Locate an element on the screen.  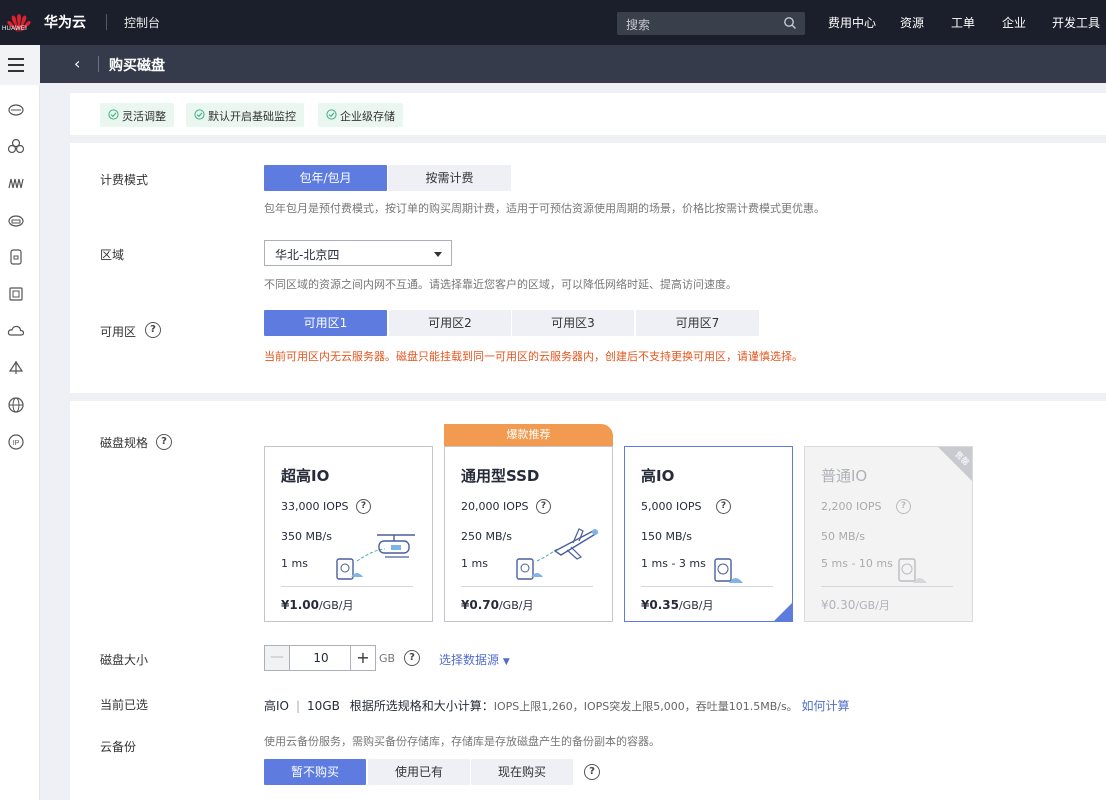
file-storage-icon is located at coordinates (16, 294).